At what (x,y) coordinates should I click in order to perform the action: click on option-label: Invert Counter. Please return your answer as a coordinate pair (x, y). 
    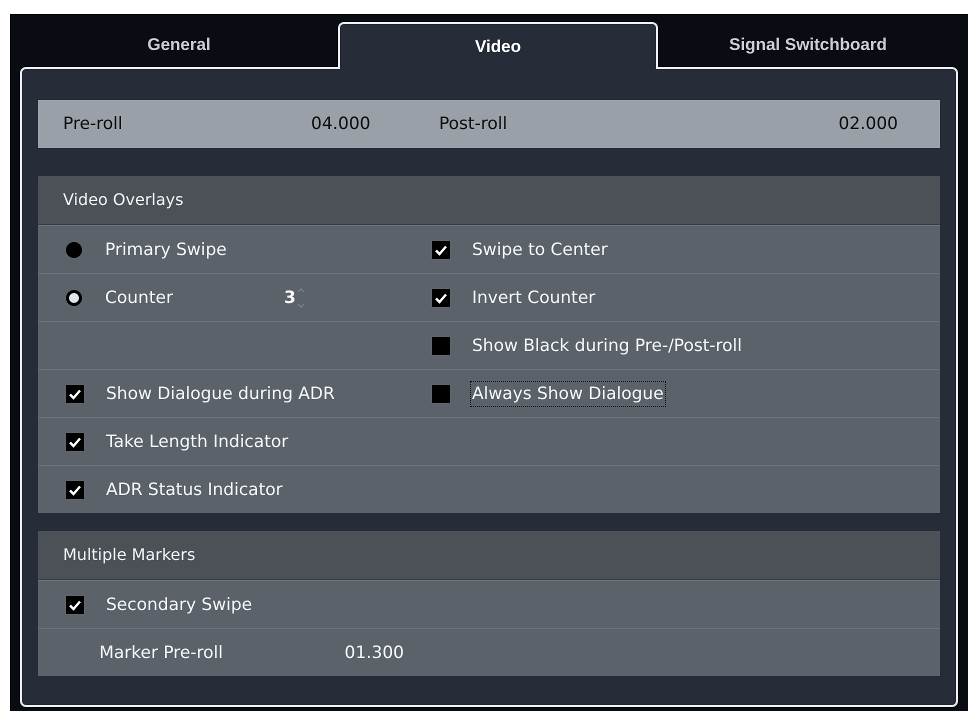
    Looking at the image, I should click on (533, 298).